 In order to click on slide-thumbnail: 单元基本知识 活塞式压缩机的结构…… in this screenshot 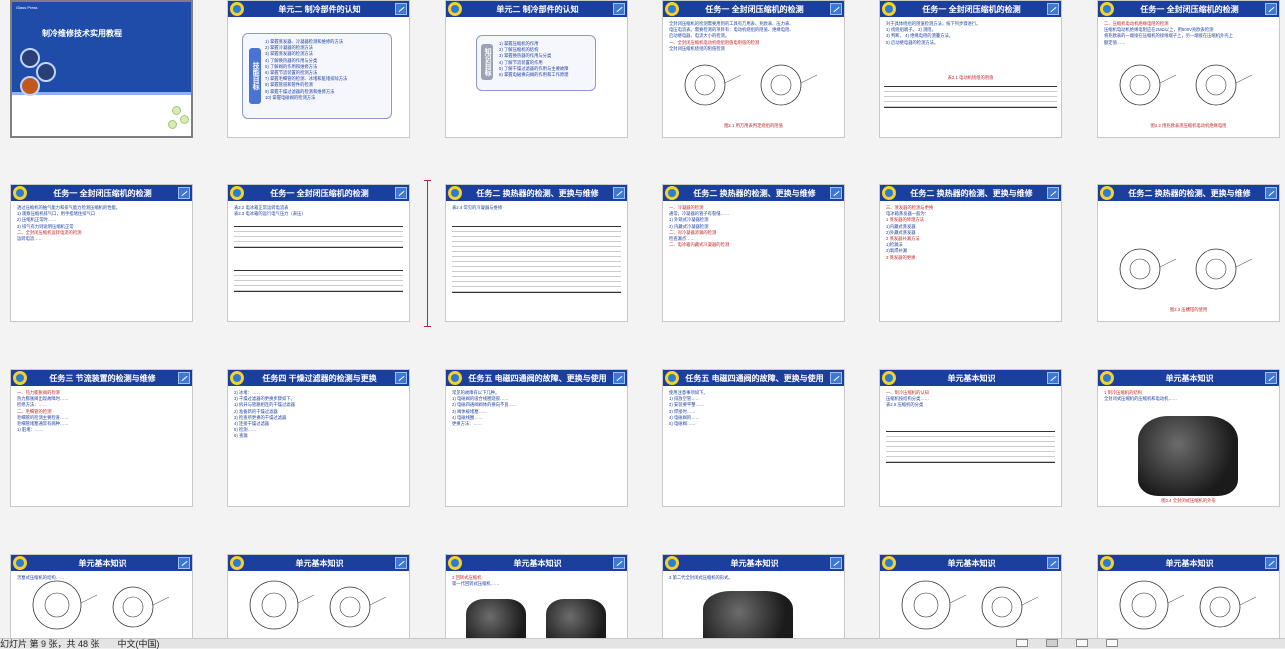, I will do `click(101, 596)`.